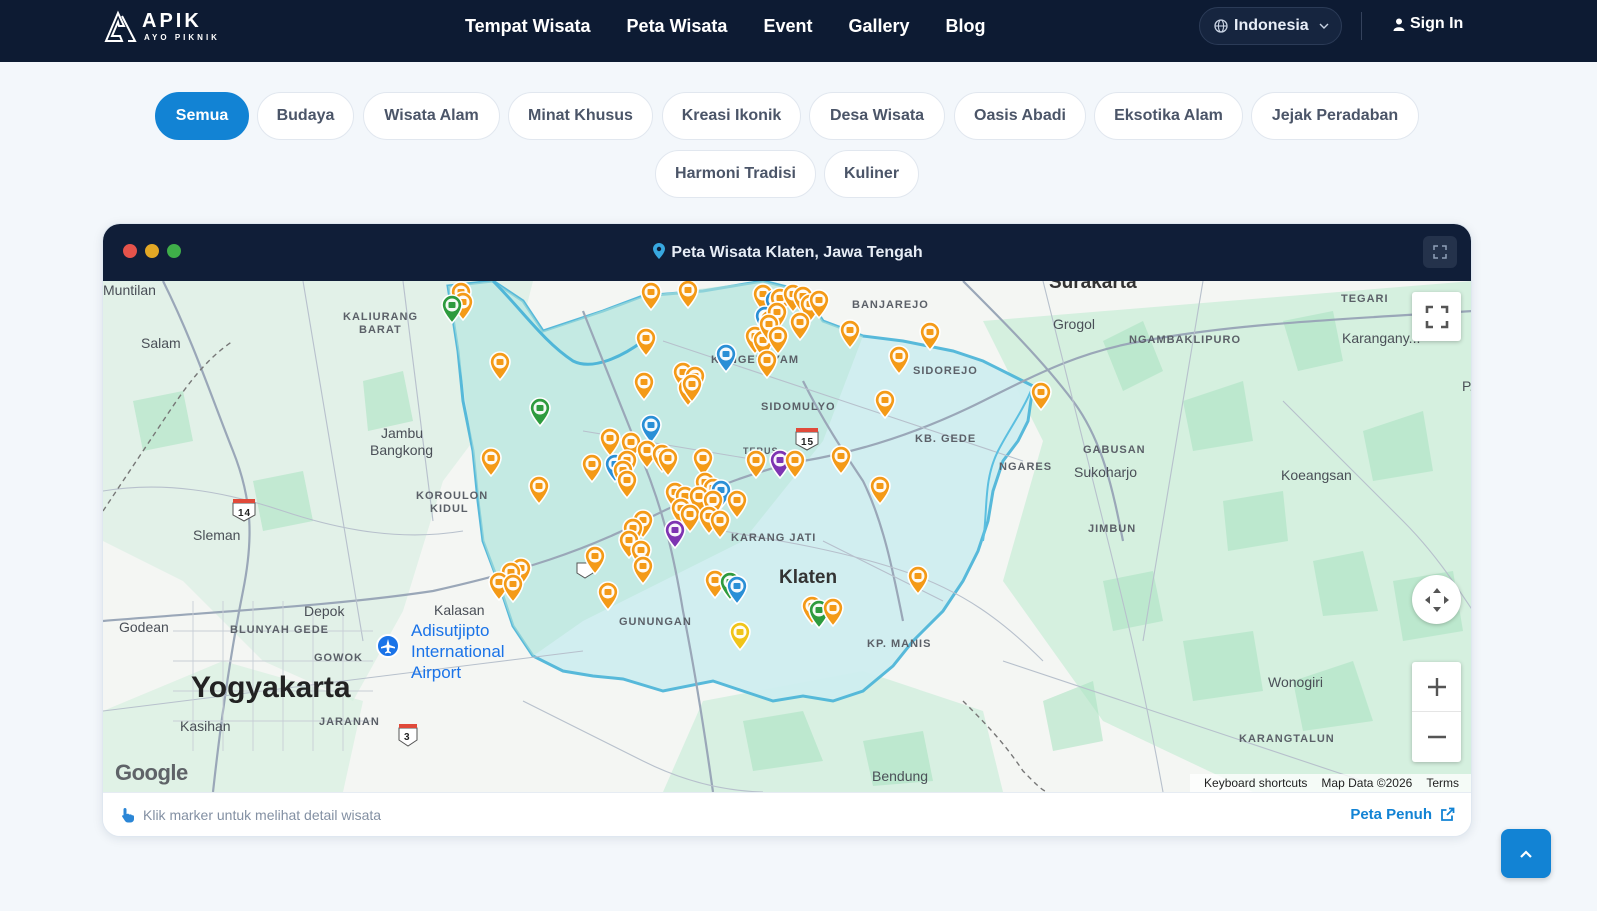 The height and width of the screenshot is (911, 1597). Describe the element at coordinates (945, 371) in the screenshot. I see `map-label-sidorejo: SIDOREJO` at that location.